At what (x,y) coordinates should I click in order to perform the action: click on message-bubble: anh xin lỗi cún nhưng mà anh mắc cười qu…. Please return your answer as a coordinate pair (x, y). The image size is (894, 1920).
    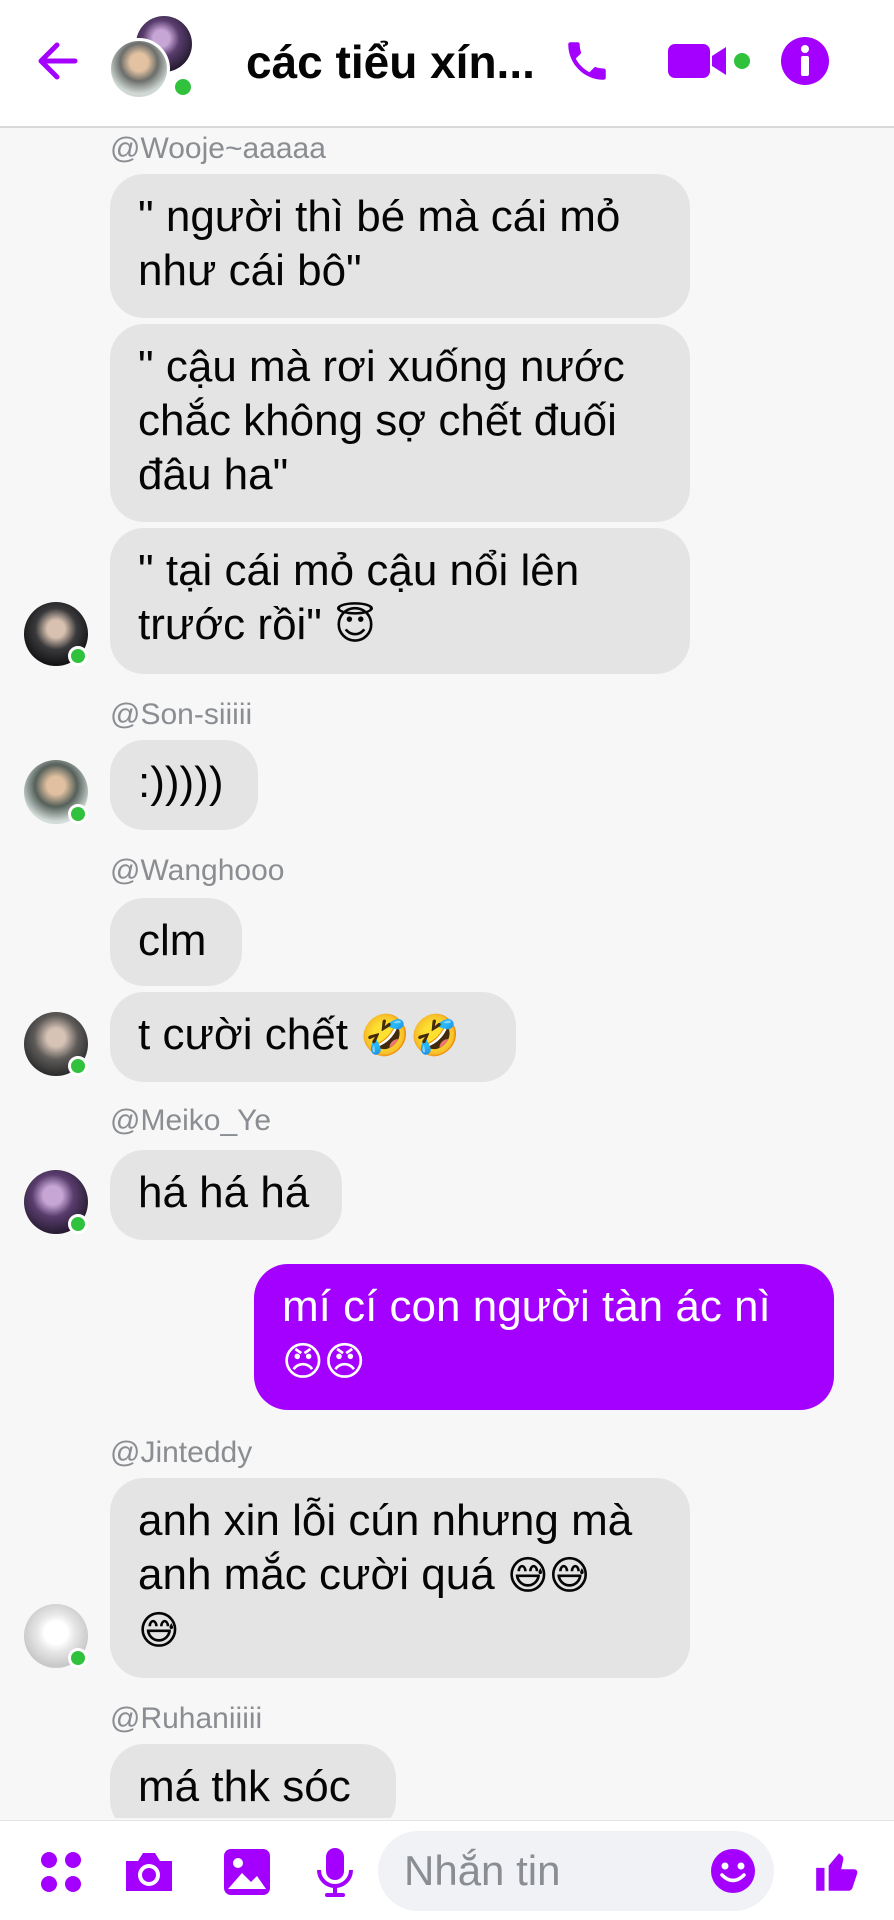
    Looking at the image, I should click on (400, 1578).